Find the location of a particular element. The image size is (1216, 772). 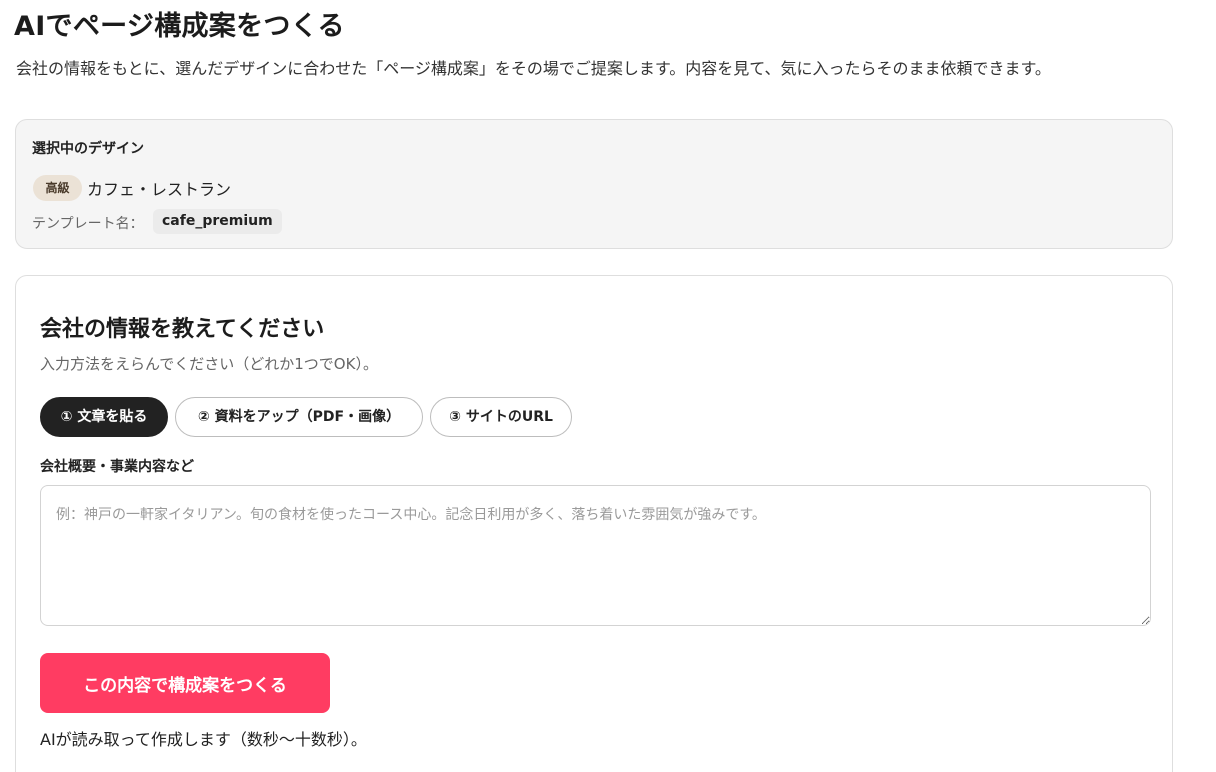

form-heading: 会社の情報を教えてください is located at coordinates (182, 329).